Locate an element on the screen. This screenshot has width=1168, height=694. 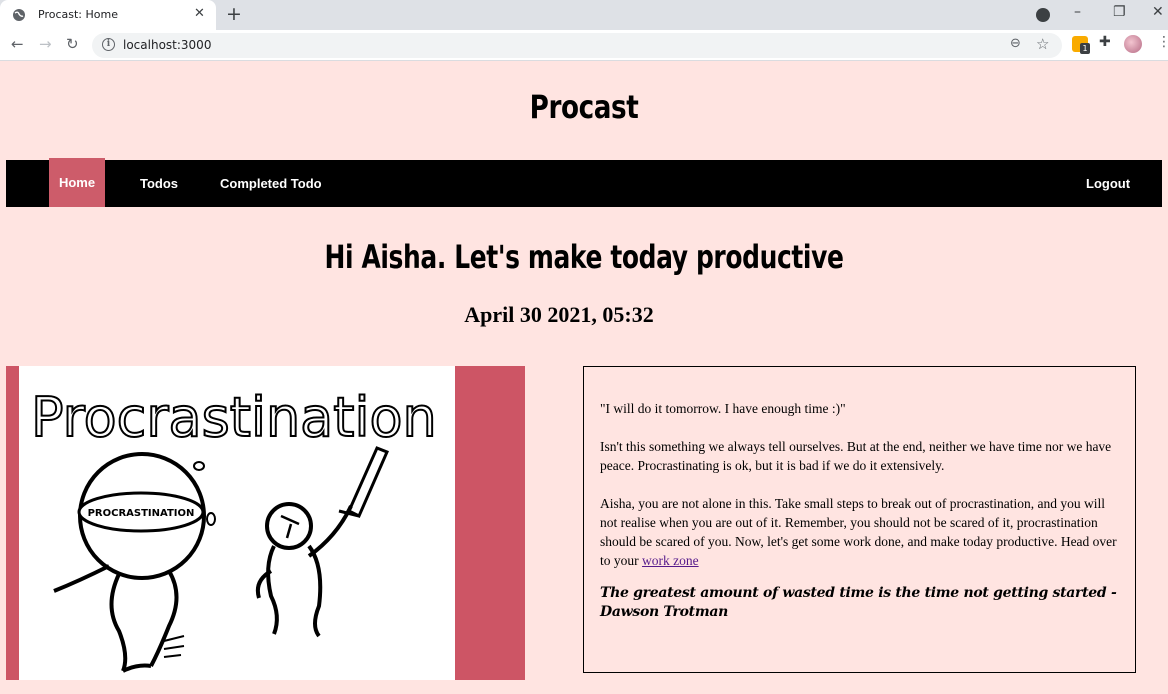
back-arrow-icon: ← is located at coordinates (17, 44).